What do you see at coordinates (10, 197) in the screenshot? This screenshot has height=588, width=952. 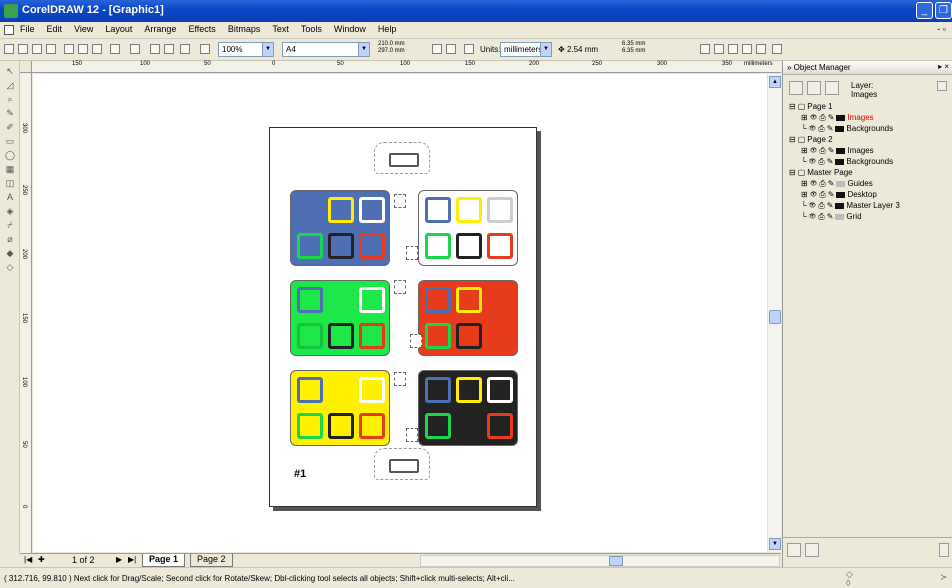 I see `text-tool-icon: A` at bounding box center [10, 197].